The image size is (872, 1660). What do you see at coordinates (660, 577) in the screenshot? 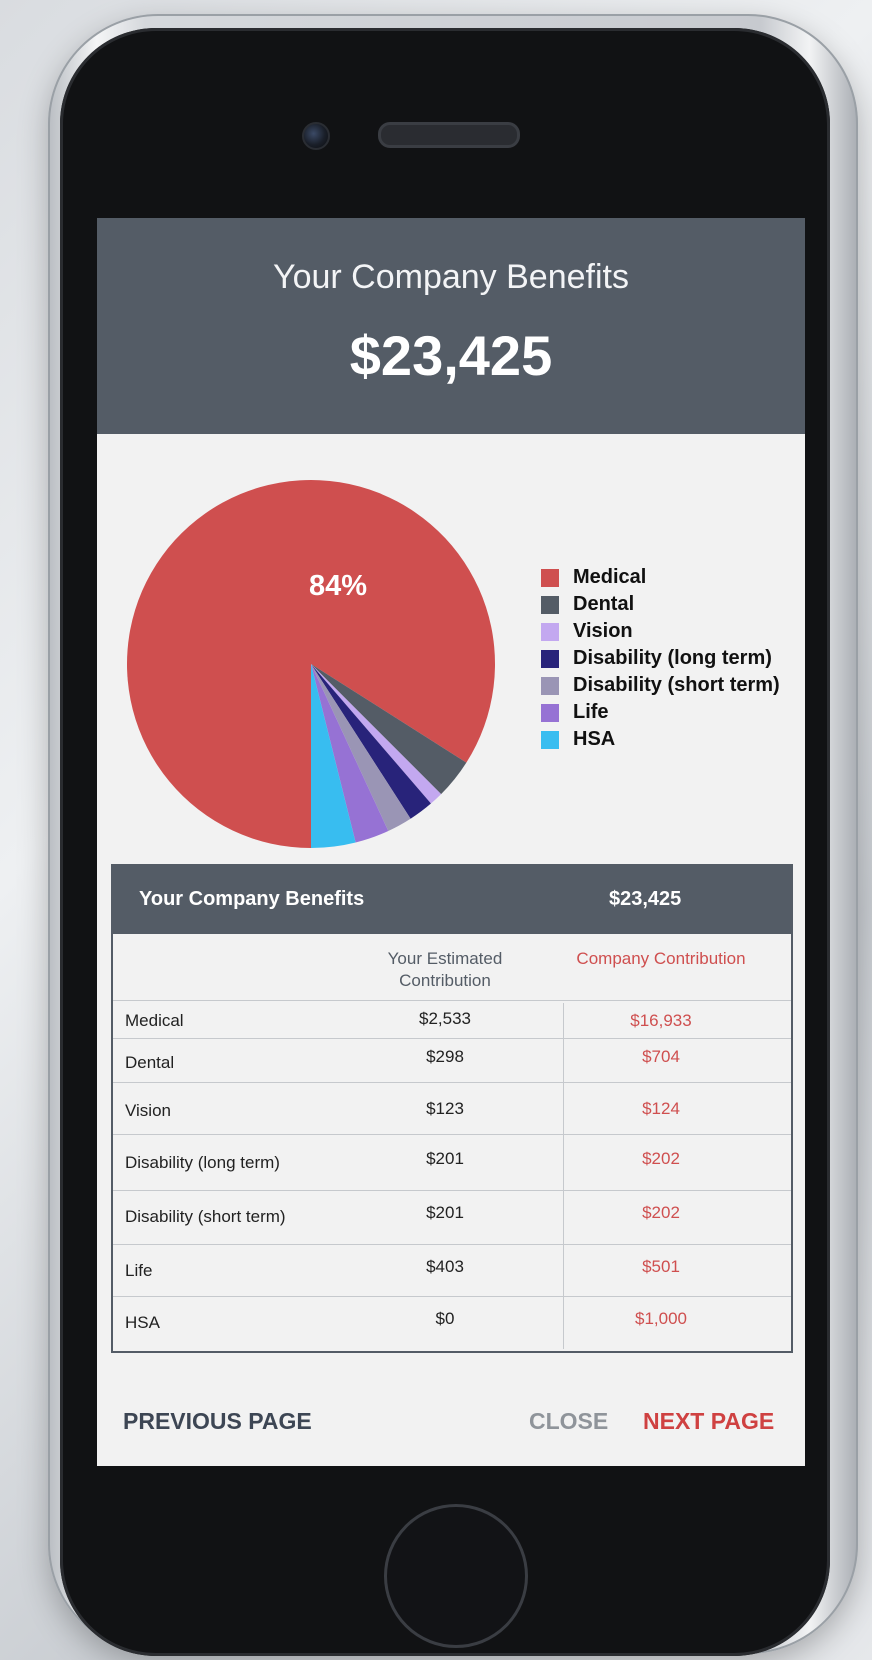
I see `legend-item-medical: Medical` at bounding box center [660, 577].